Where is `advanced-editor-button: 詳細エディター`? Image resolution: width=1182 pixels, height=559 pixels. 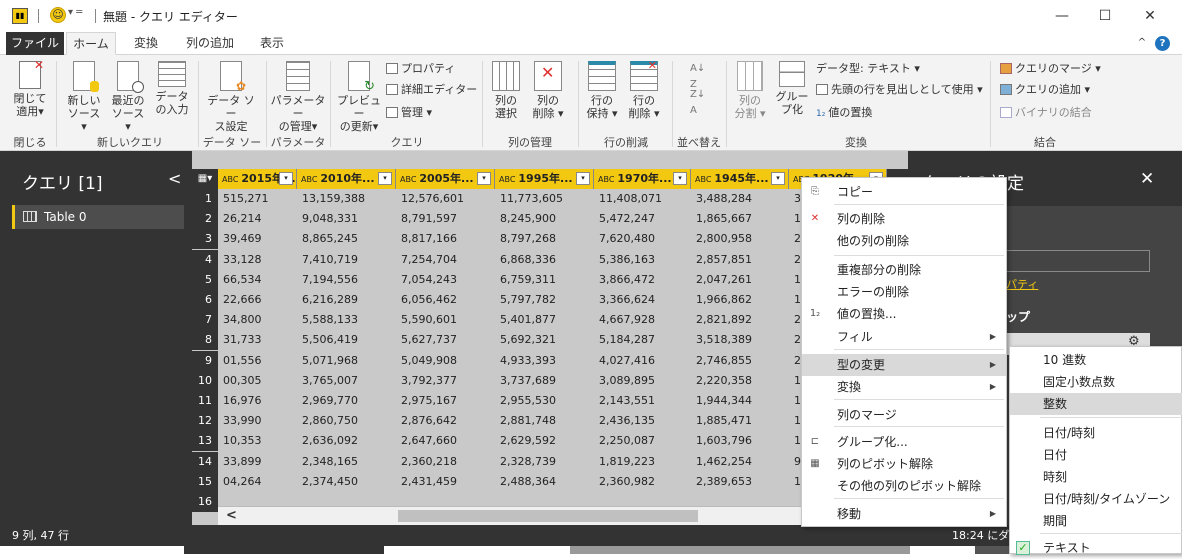 advanced-editor-button: 詳細エディター is located at coordinates (431, 90).